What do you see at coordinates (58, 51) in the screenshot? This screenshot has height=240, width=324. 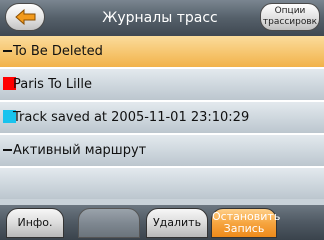 I see `track-label: To Be Deleted` at bounding box center [58, 51].